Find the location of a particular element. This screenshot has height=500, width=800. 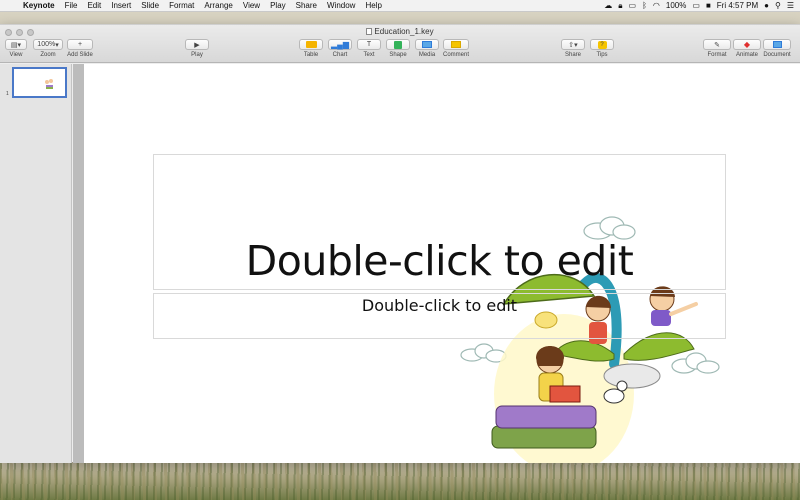

animate-label: Animate is located at coordinates (746, 55).